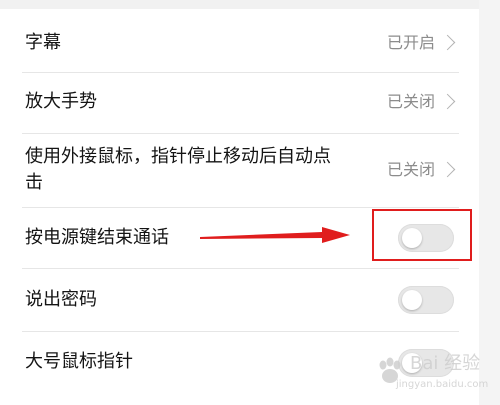  What do you see at coordinates (239, 103) in the screenshot?
I see `settings-item-magnification-gesture: 放大手势 已关闭` at bounding box center [239, 103].